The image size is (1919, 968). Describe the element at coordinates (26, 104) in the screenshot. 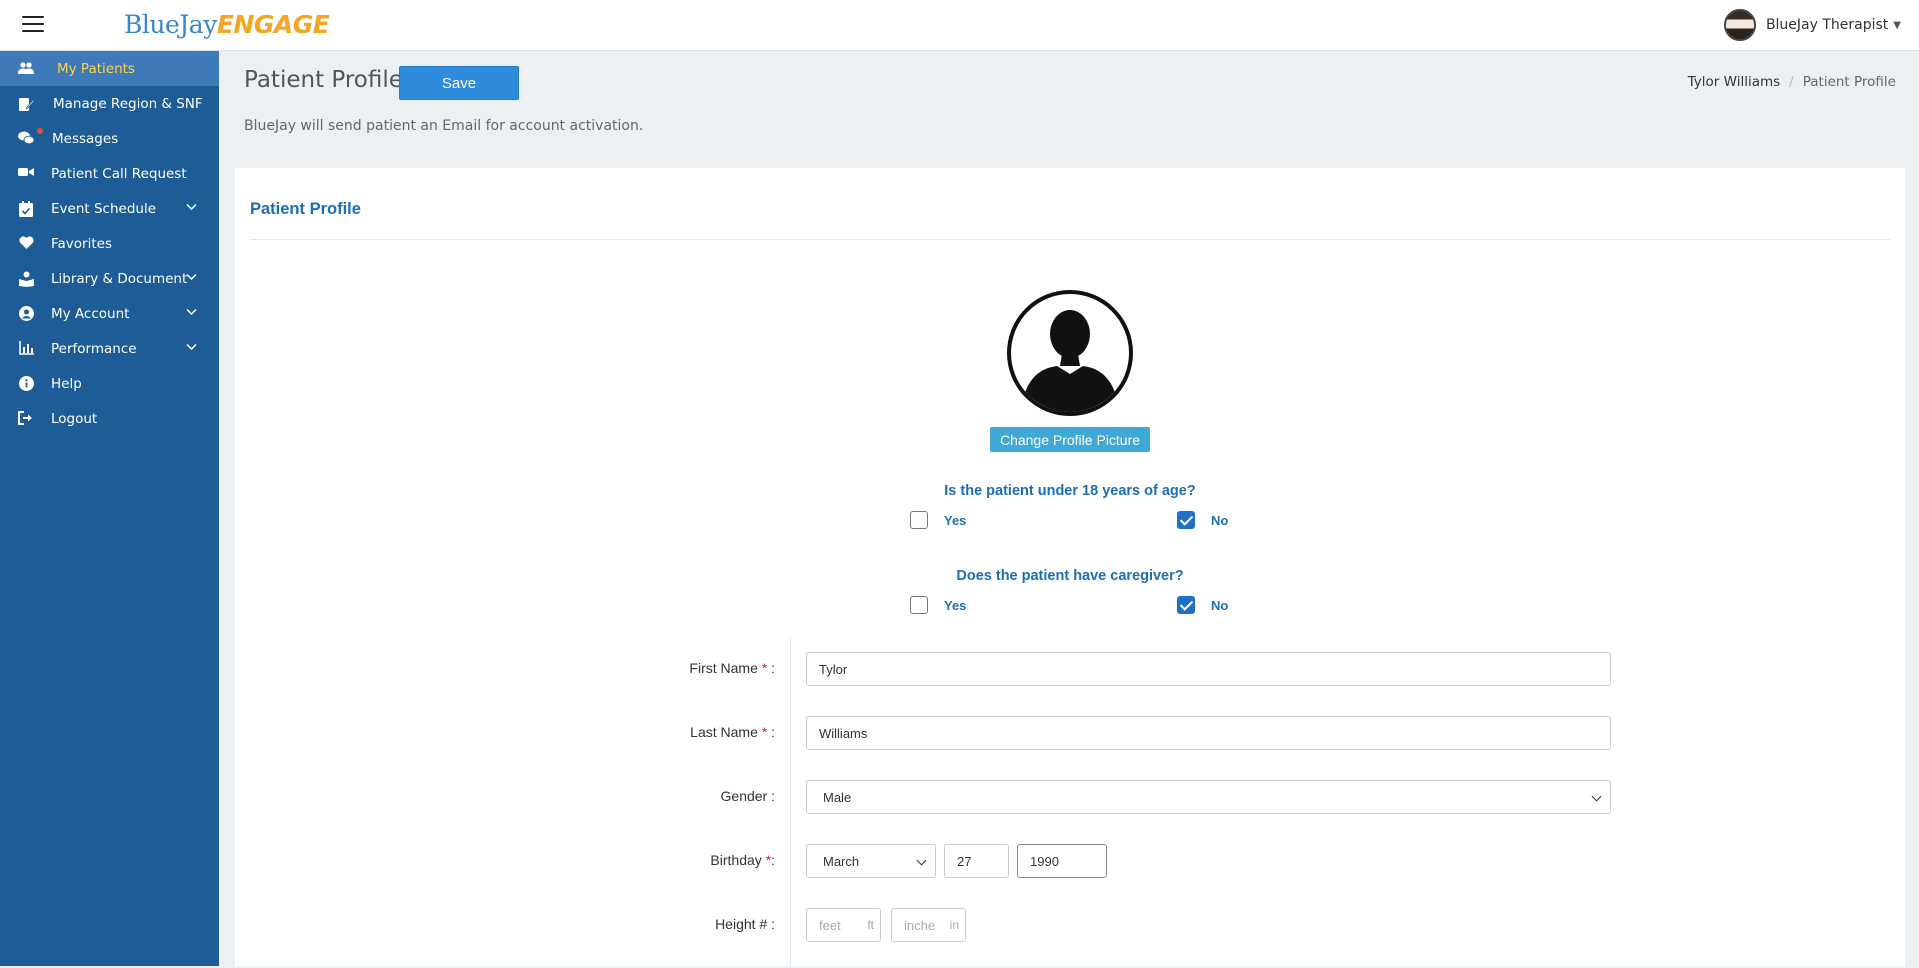

I see `edit-document-icon` at that location.